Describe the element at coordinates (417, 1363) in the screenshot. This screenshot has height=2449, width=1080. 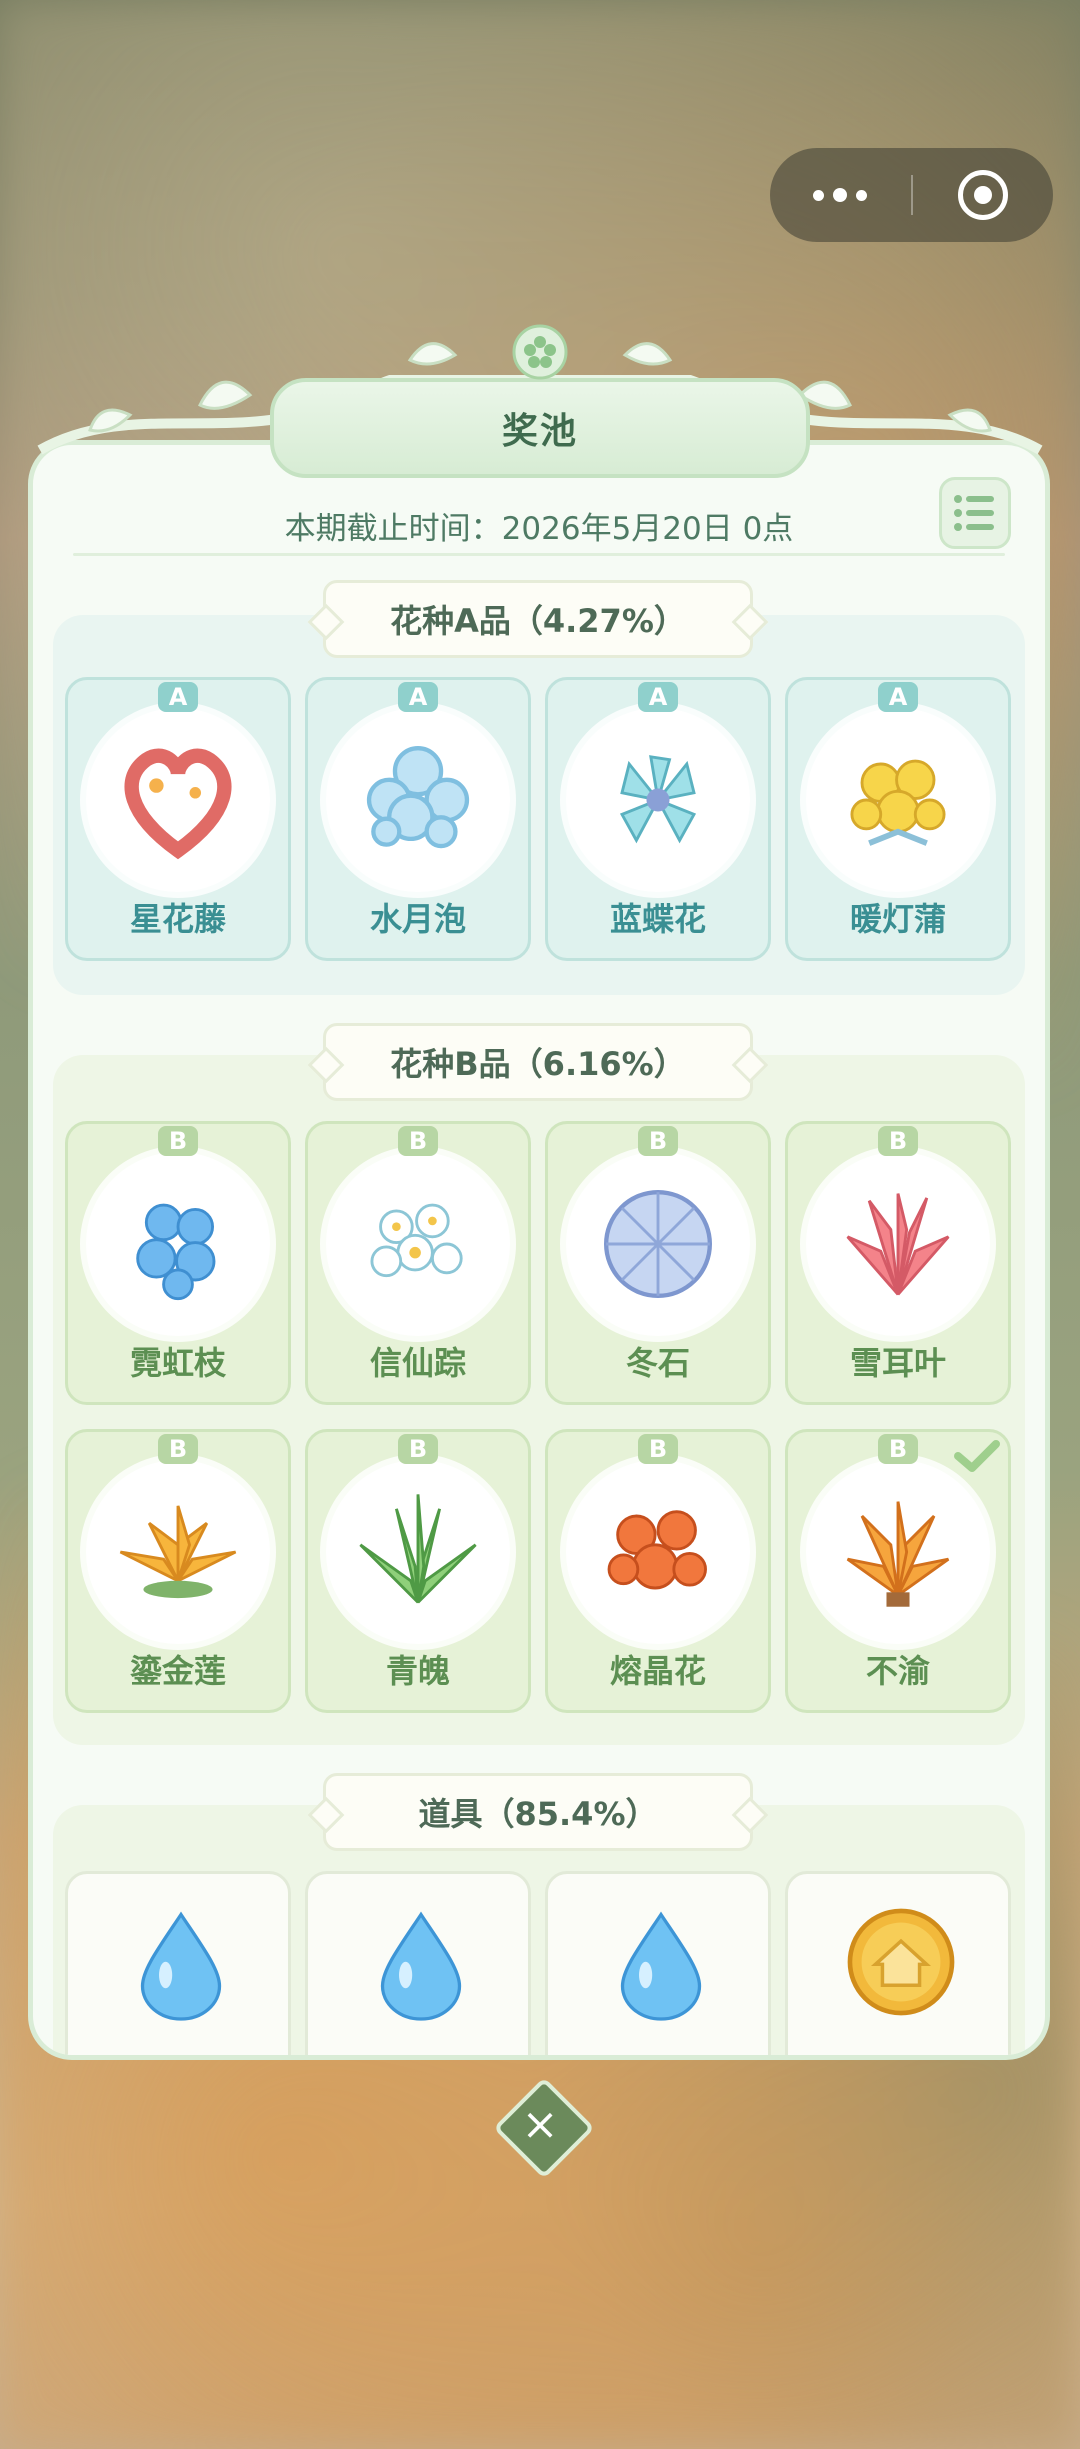
I see `item-name: 信仙踪` at that location.